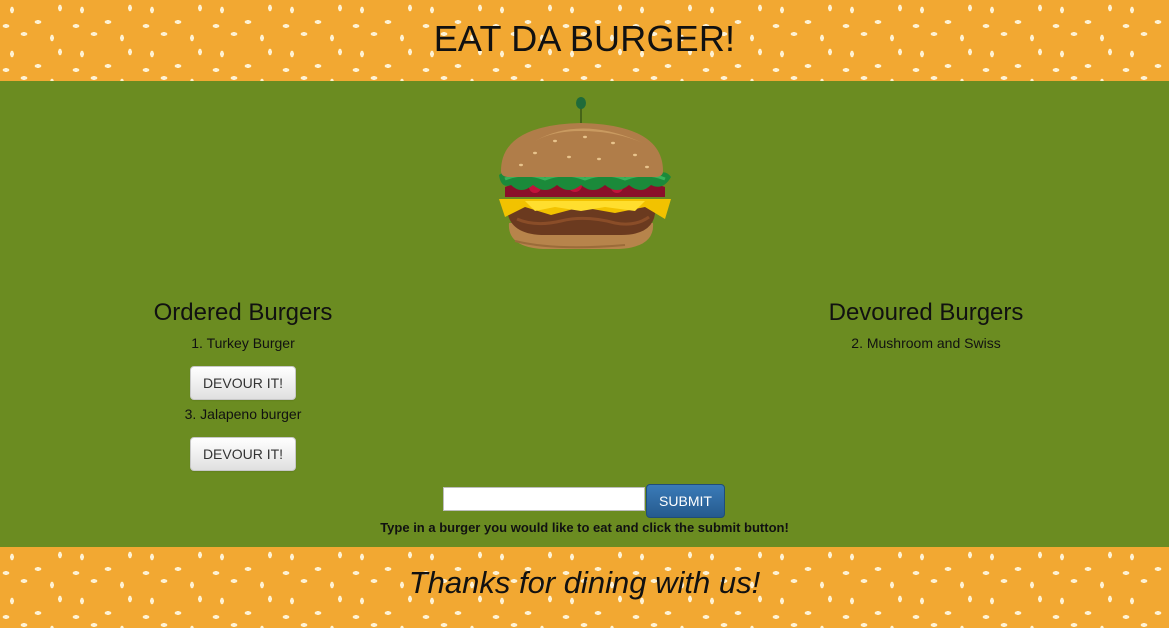 Image resolution: width=1169 pixels, height=628 pixels. I want to click on ordered-burgers-heading: Ordered Burgers, so click(243, 312).